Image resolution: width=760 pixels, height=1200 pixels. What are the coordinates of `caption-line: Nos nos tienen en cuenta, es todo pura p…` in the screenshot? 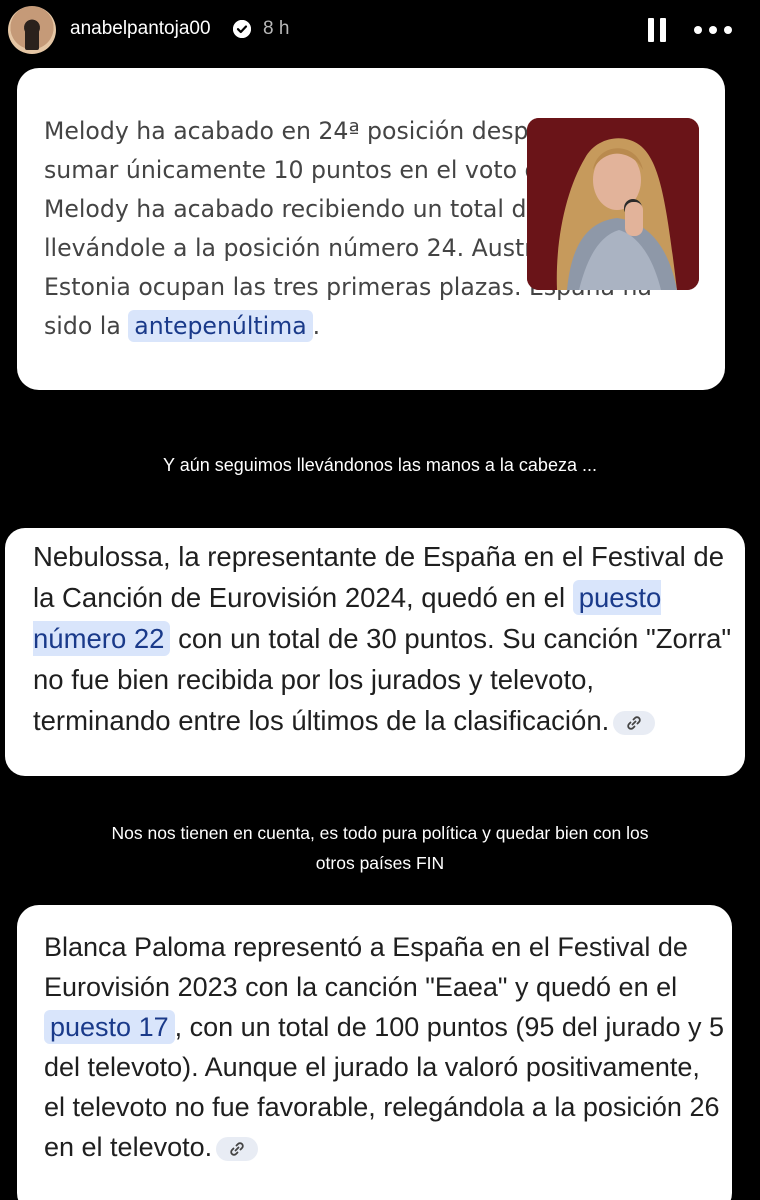 It's located at (380, 833).